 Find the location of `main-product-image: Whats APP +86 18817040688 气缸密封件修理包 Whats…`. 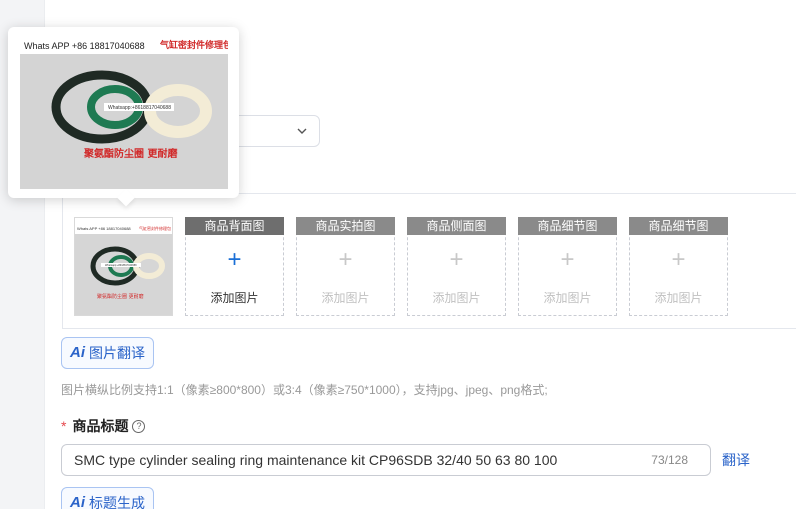

main-product-image: Whats APP +86 18817040688 气缸密封件修理包 Whats… is located at coordinates (123, 266).